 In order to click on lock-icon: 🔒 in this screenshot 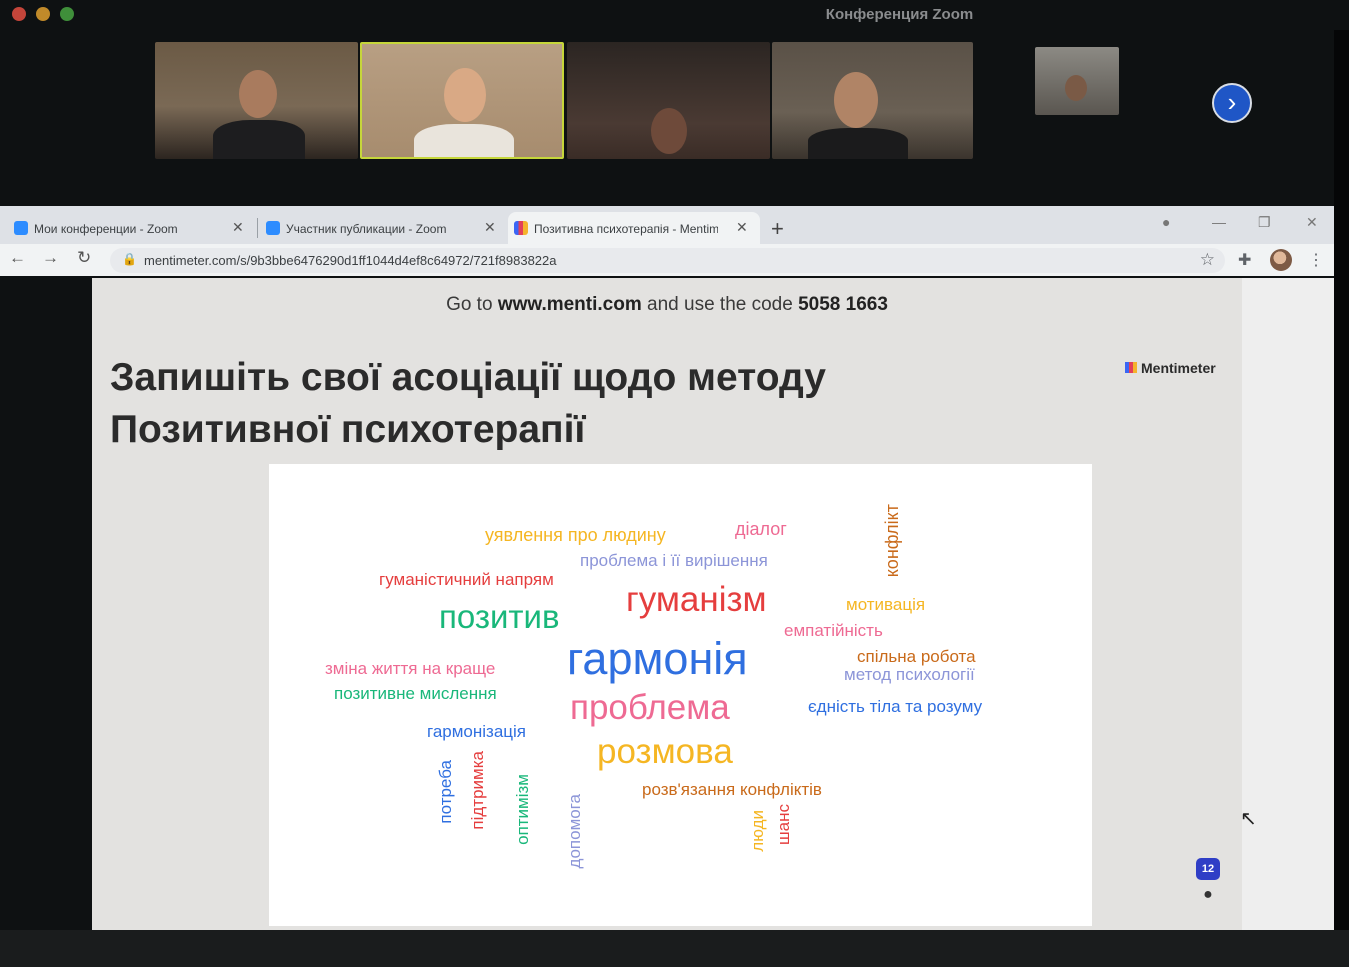, I will do `click(129, 259)`.